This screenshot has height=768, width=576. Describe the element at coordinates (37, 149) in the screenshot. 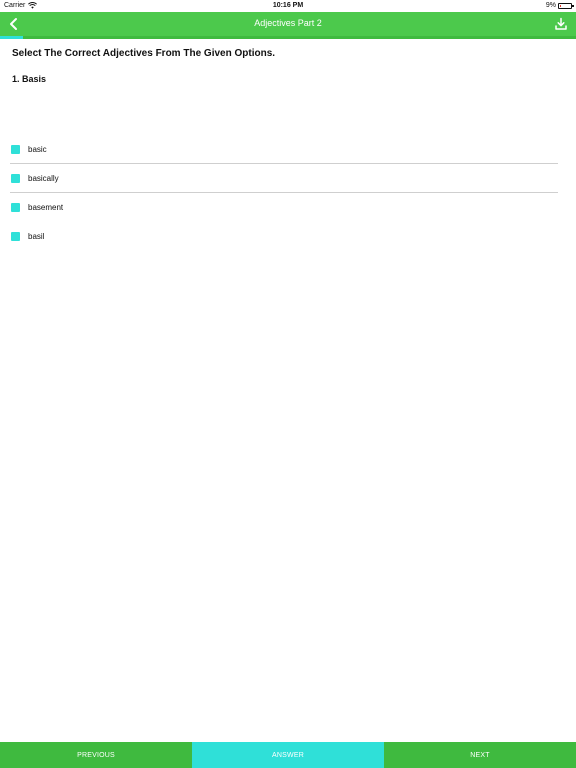

I see `option-label: basic` at that location.